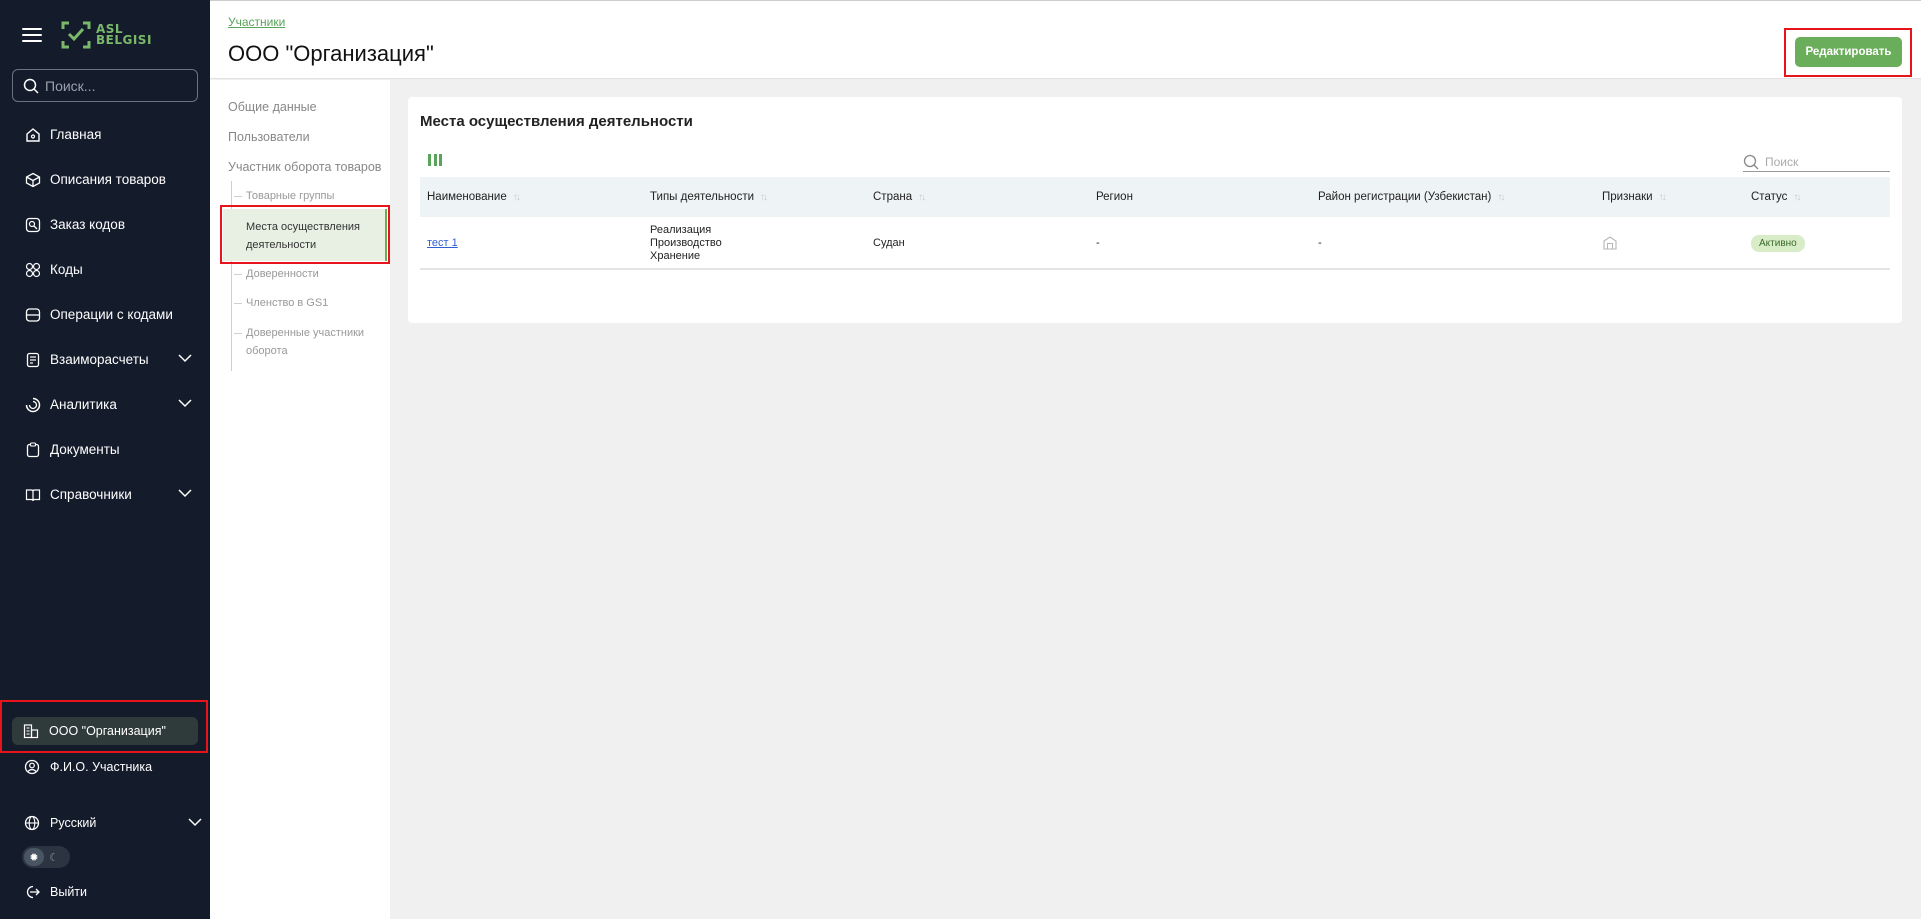 This screenshot has height=919, width=1921. Describe the element at coordinates (34, 857) in the screenshot. I see `sun-icon: ✹` at that location.